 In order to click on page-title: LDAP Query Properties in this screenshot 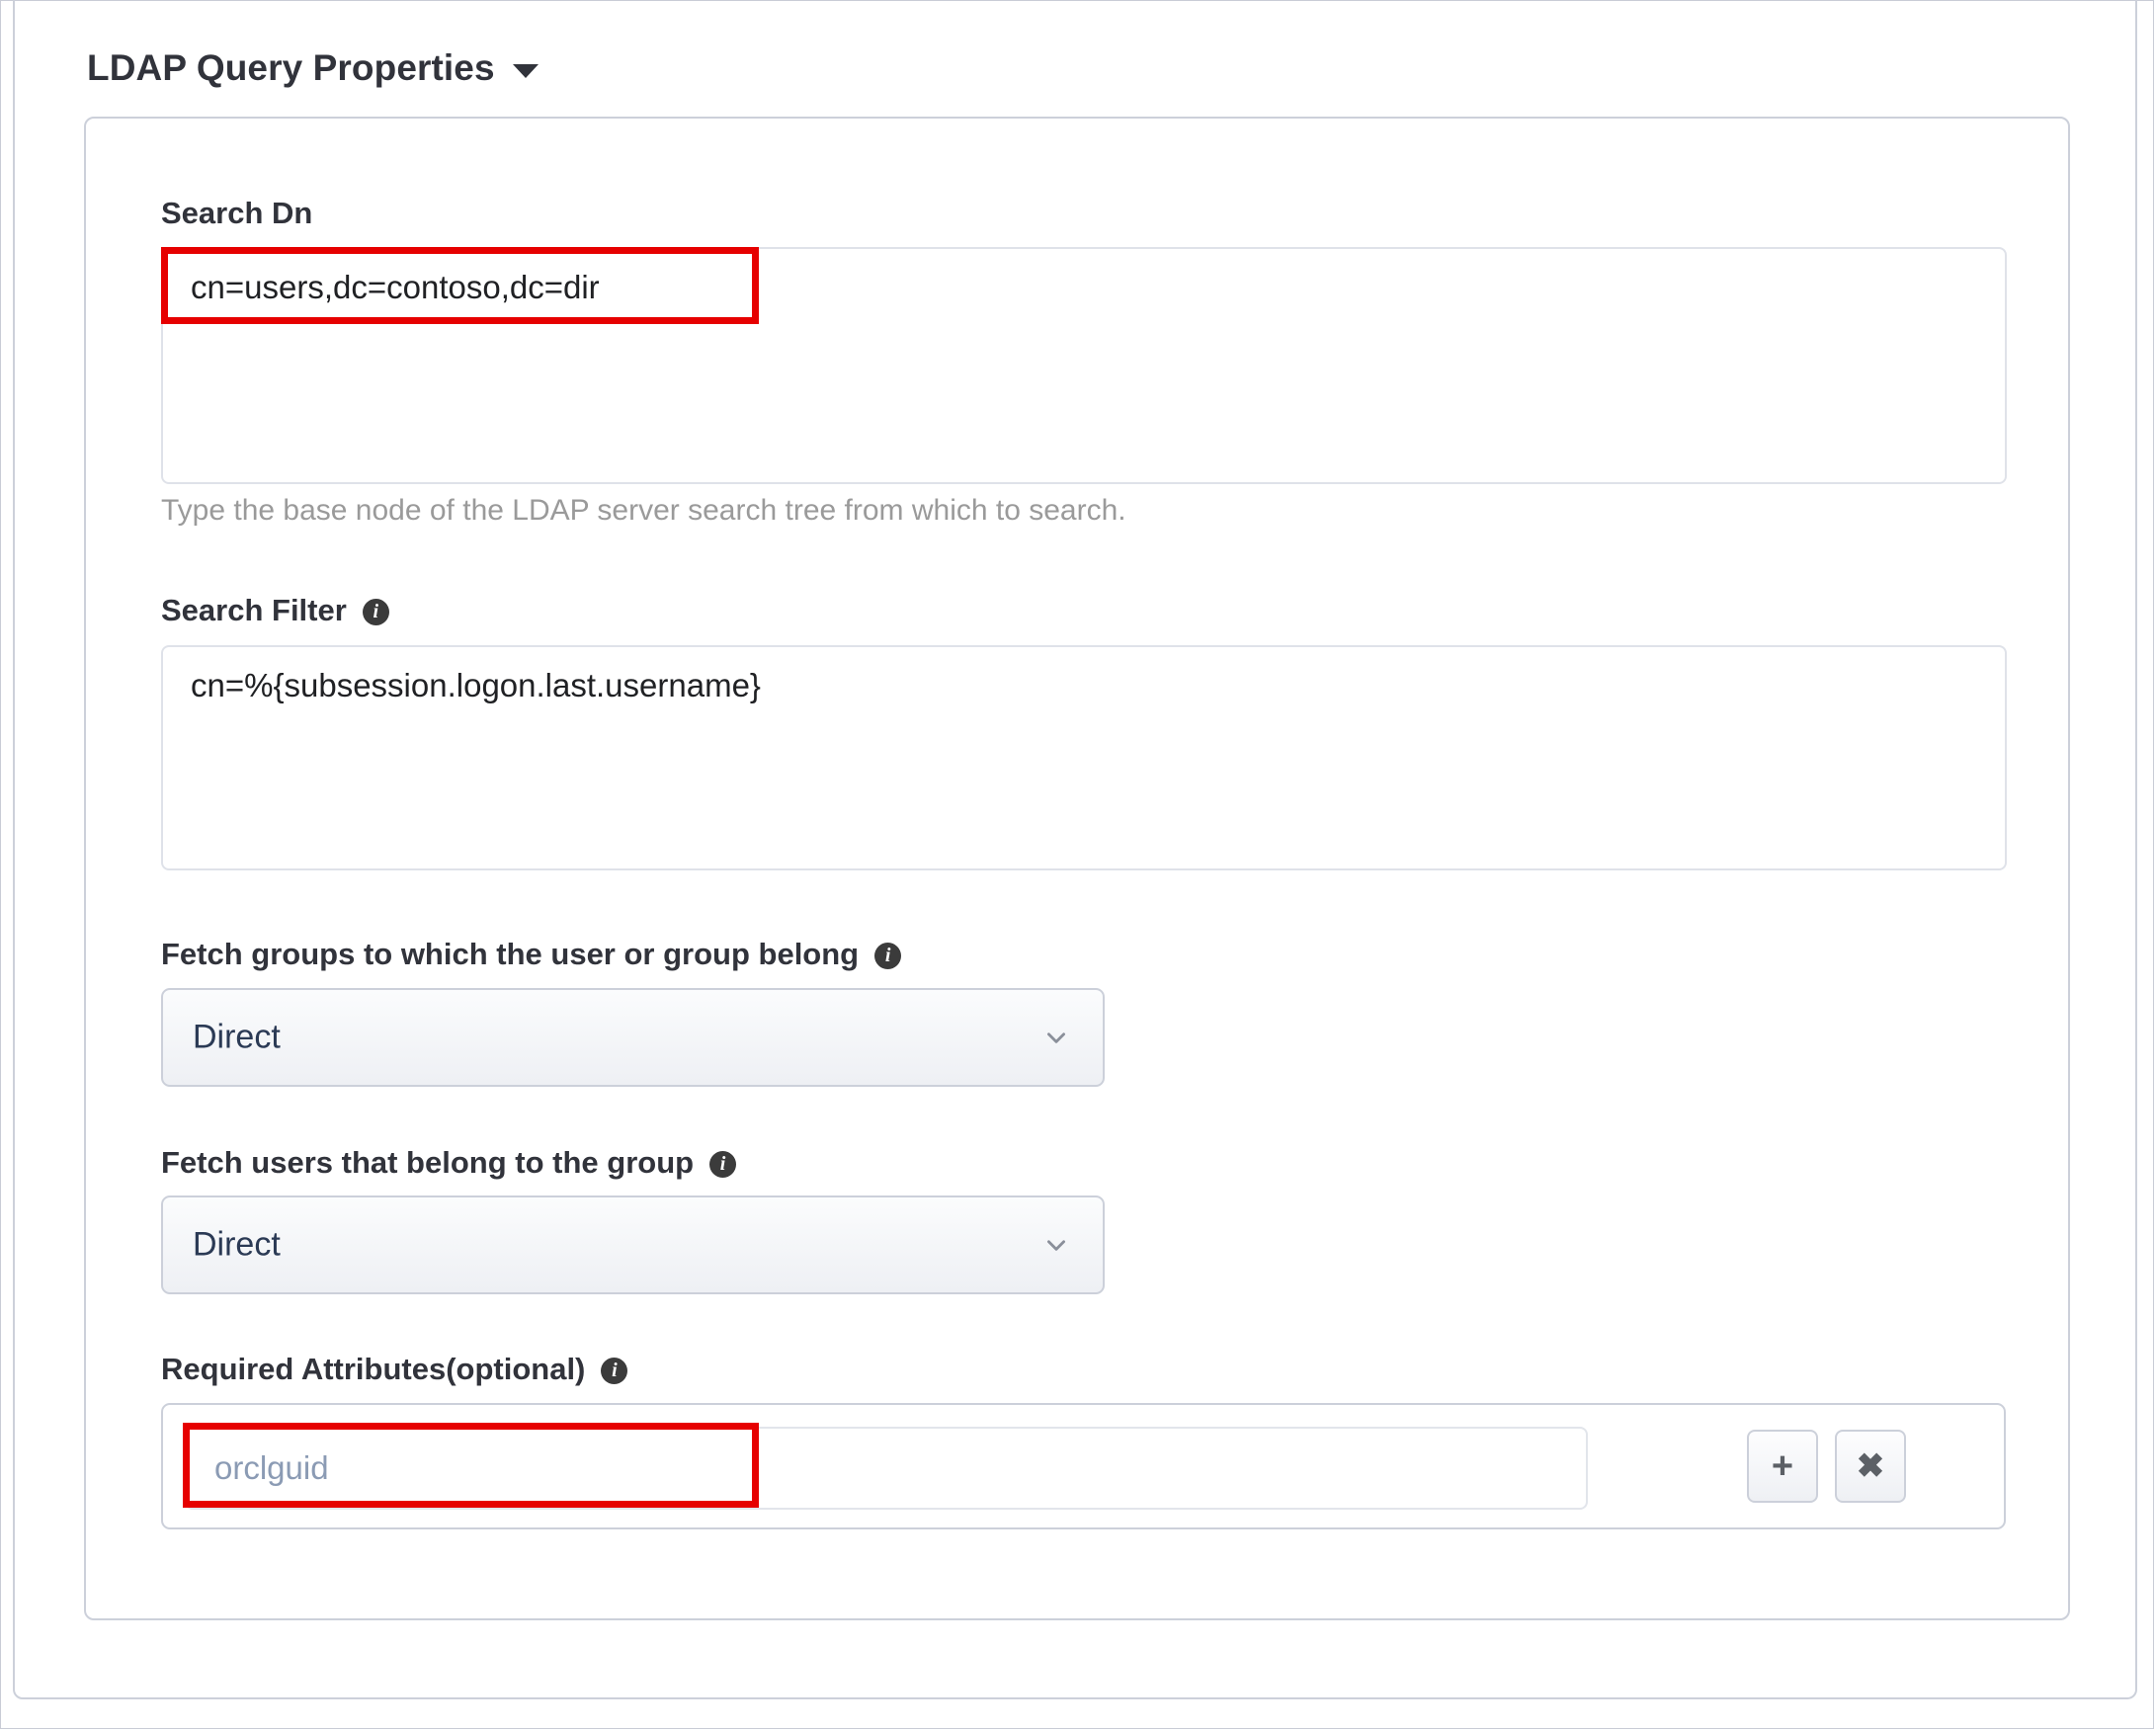, I will do `click(291, 67)`.